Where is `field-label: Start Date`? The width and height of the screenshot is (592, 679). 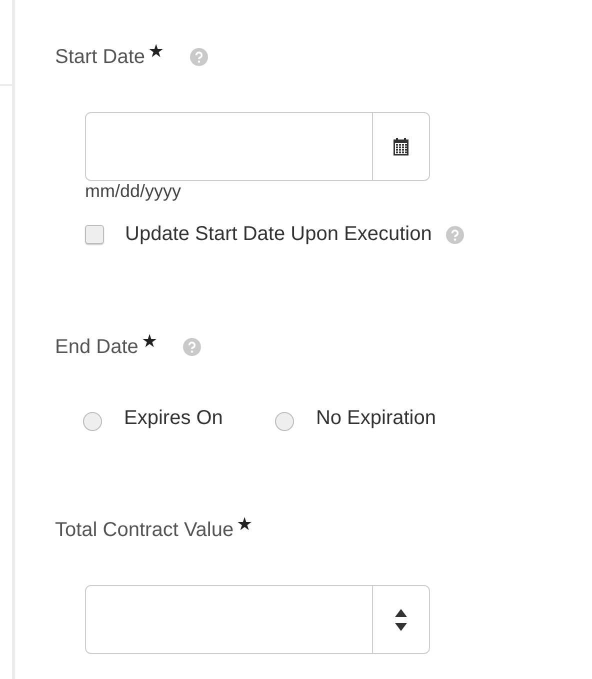 field-label: Start Date is located at coordinates (100, 57).